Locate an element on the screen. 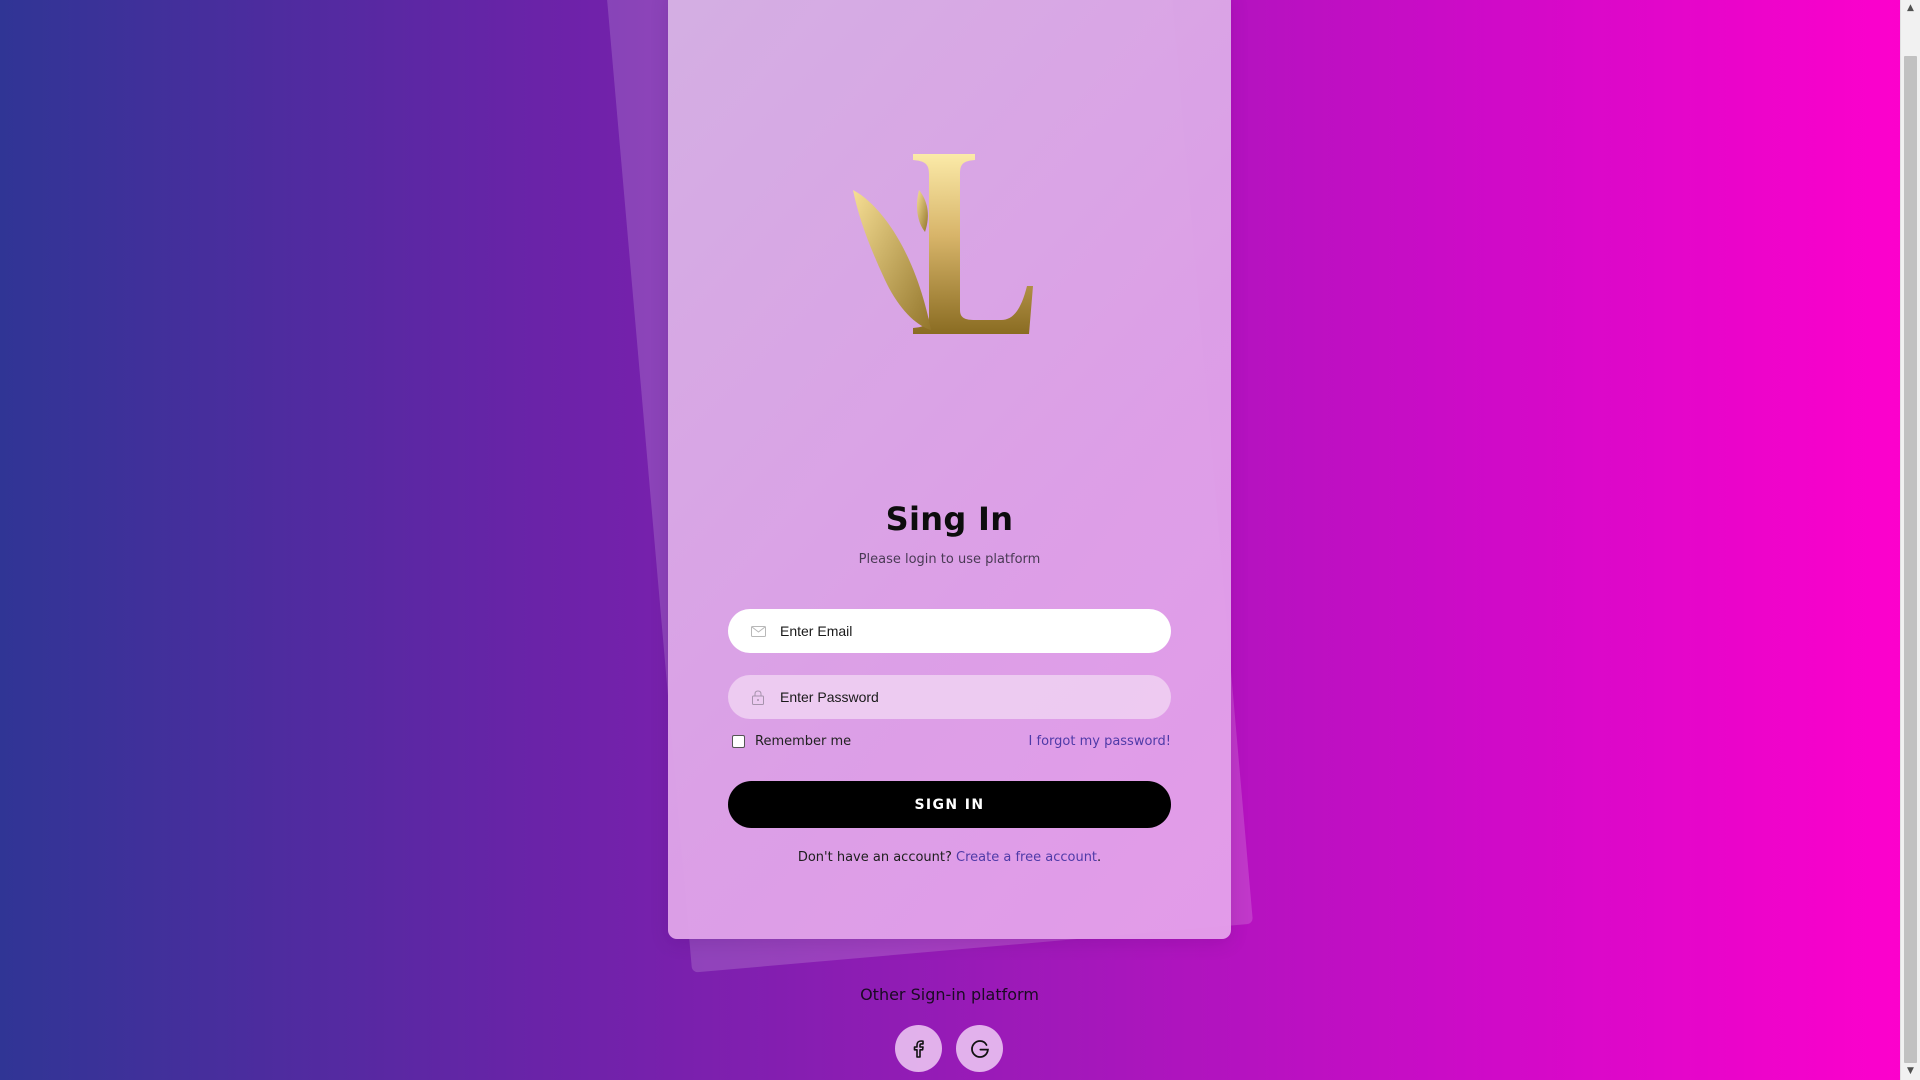 The width and height of the screenshot is (1920, 1080). password-field is located at coordinates (949, 697).